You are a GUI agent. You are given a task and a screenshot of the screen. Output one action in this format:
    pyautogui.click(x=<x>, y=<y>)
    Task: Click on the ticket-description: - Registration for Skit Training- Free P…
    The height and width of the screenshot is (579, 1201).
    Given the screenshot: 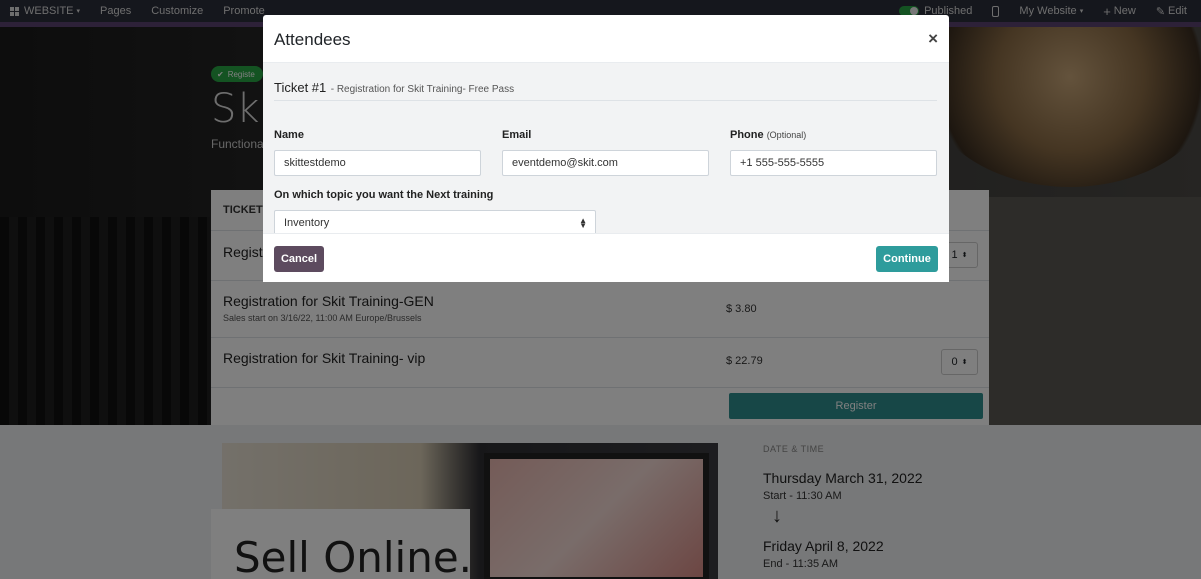 What is the action you would take?
    pyautogui.click(x=422, y=89)
    